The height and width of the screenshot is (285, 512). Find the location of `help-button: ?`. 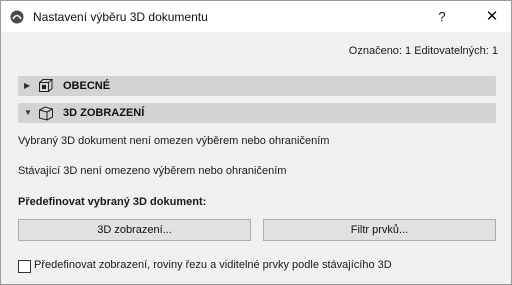

help-button: ? is located at coordinates (442, 16).